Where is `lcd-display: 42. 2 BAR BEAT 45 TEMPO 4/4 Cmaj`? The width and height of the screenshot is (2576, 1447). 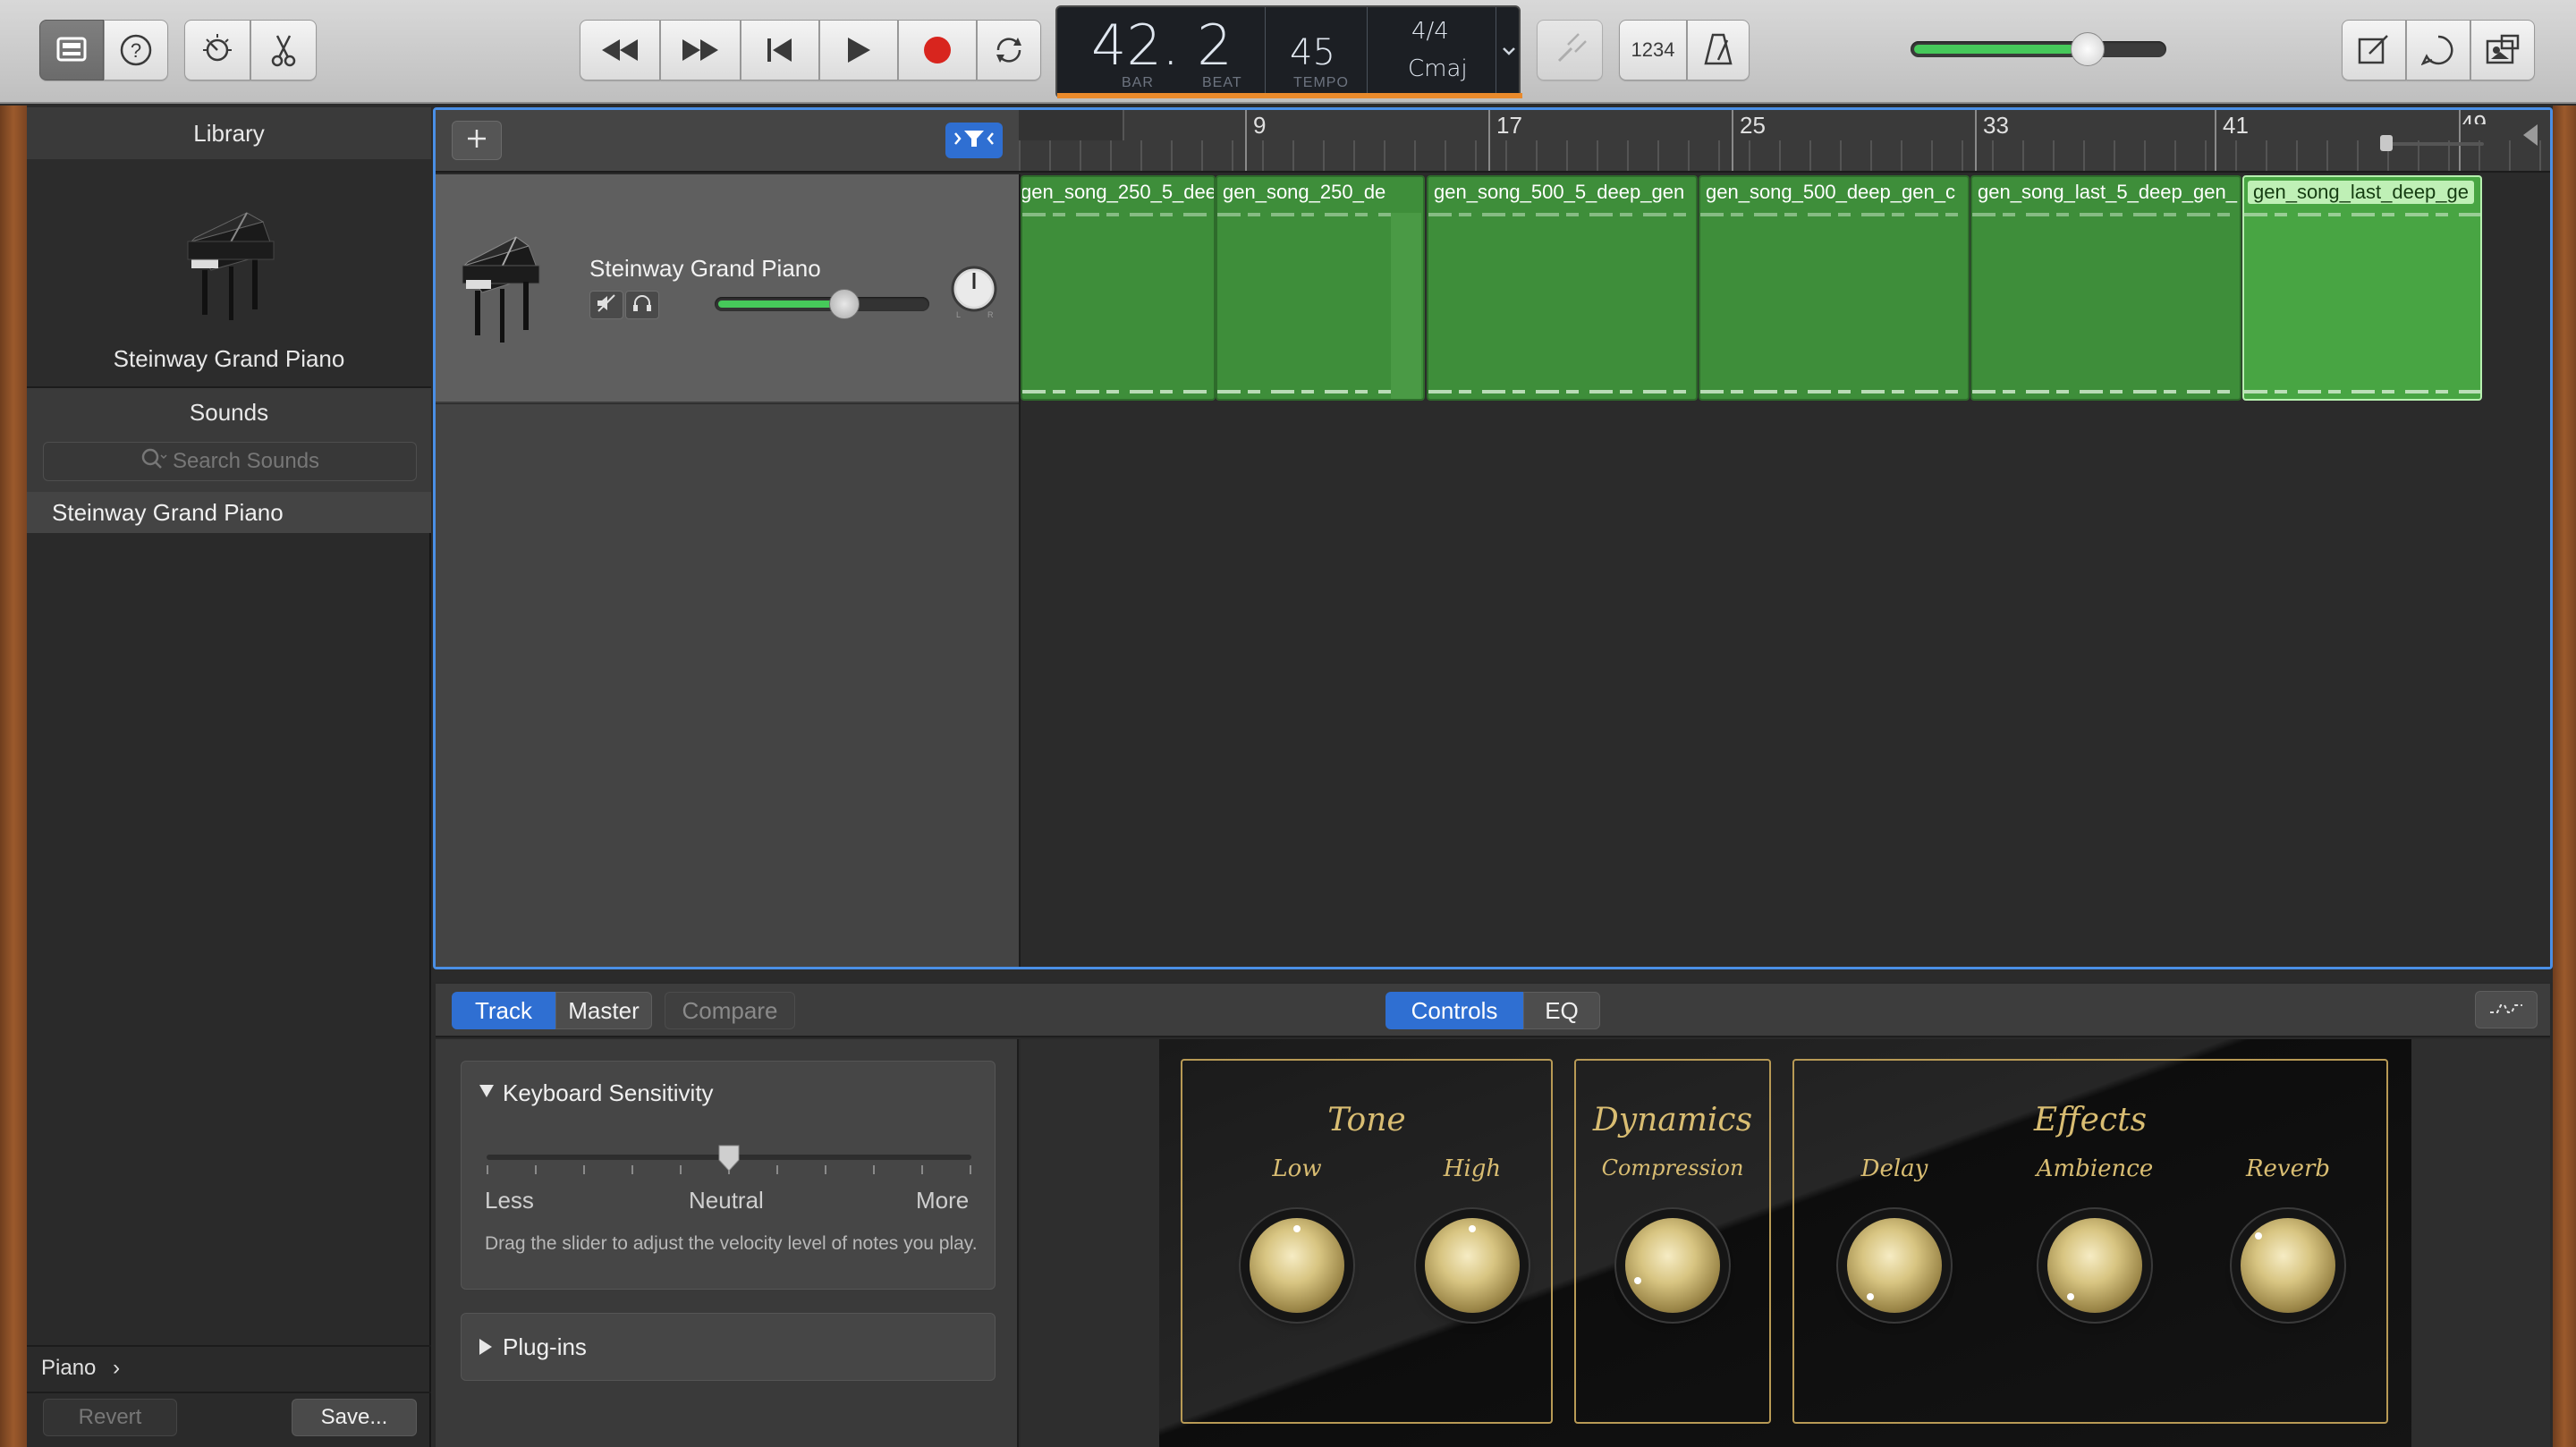
lcd-display: 42. 2 BAR BEAT 45 TEMPO 4/4 Cmaj is located at coordinates (1288, 51).